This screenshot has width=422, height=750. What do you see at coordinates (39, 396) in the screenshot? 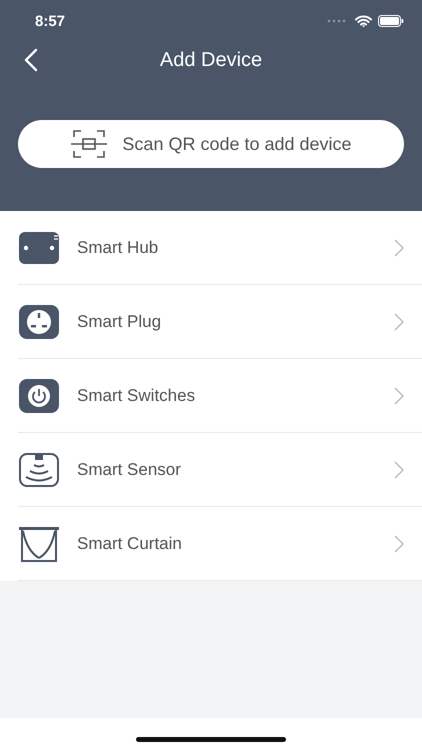
I see `power-icon` at bounding box center [39, 396].